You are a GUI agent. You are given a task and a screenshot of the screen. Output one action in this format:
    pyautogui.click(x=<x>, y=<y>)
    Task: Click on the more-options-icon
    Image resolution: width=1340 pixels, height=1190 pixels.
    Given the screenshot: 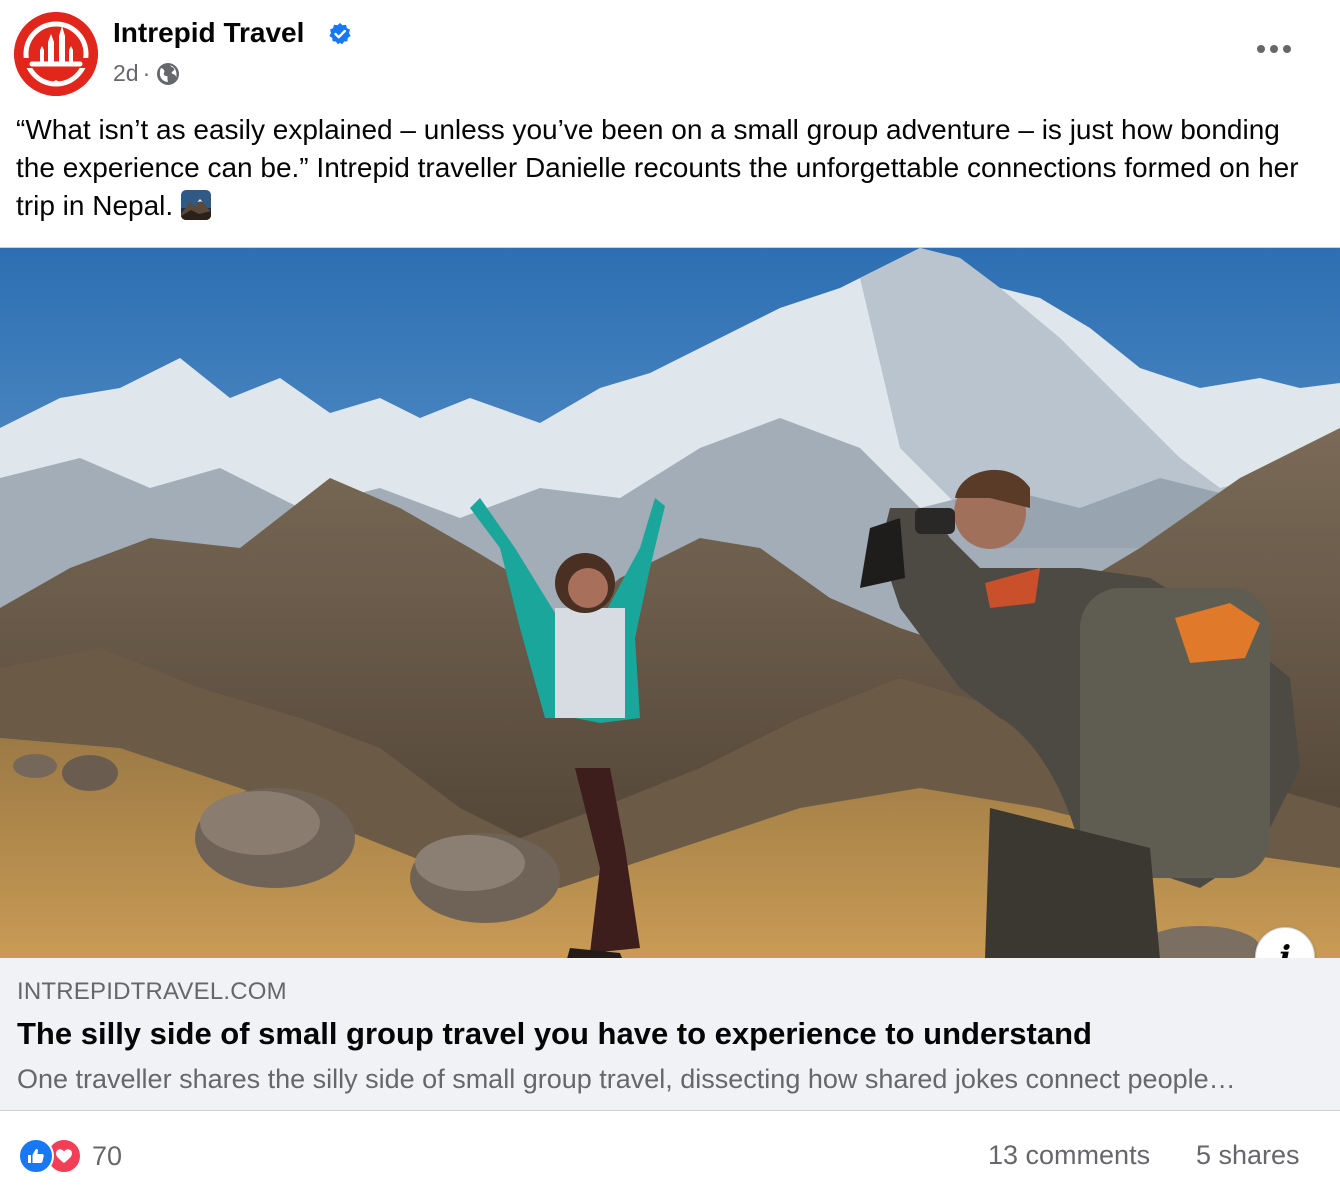 What is the action you would take?
    pyautogui.click(x=1274, y=49)
    